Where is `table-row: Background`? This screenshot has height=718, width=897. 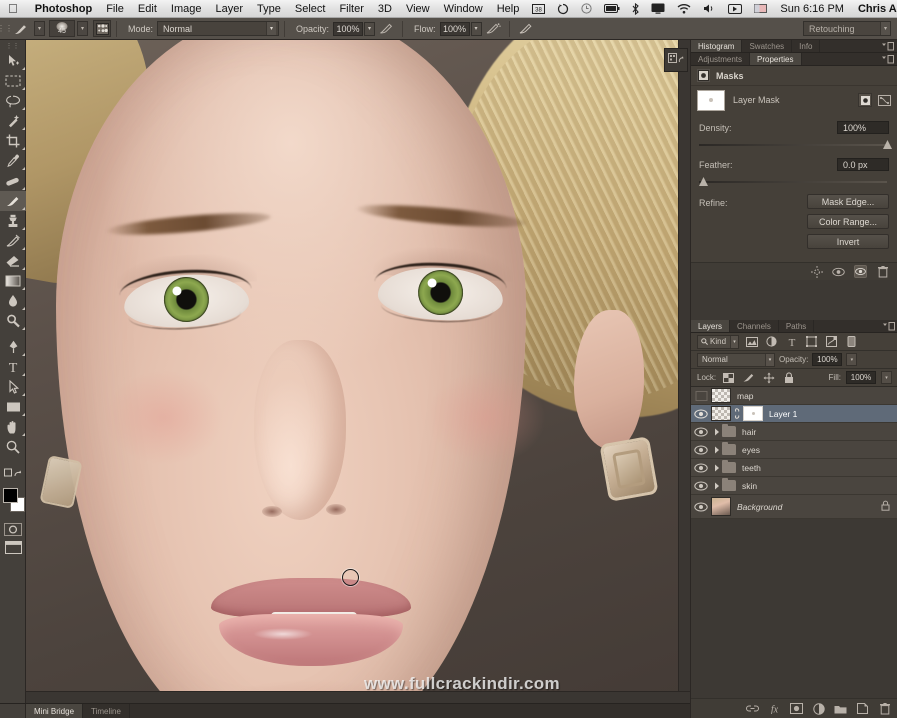 table-row: Background is located at coordinates (794, 507).